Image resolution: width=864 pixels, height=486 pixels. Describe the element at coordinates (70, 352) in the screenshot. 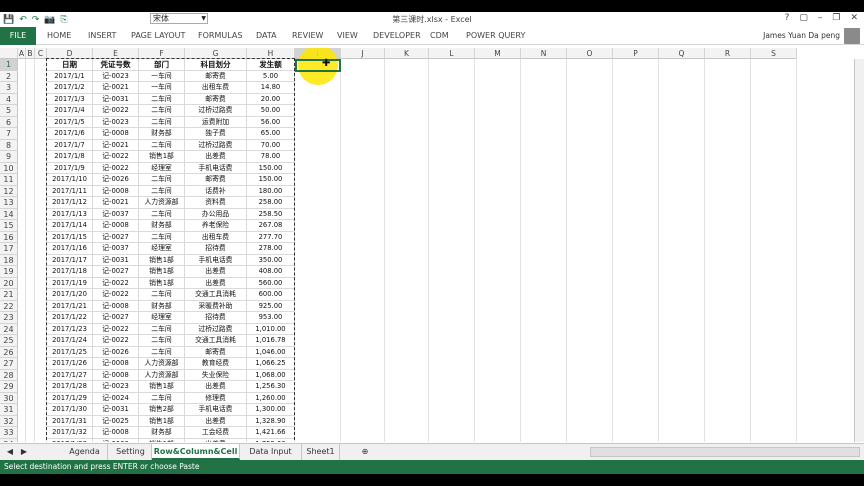

I see `date-cell: 2017/1/25` at that location.